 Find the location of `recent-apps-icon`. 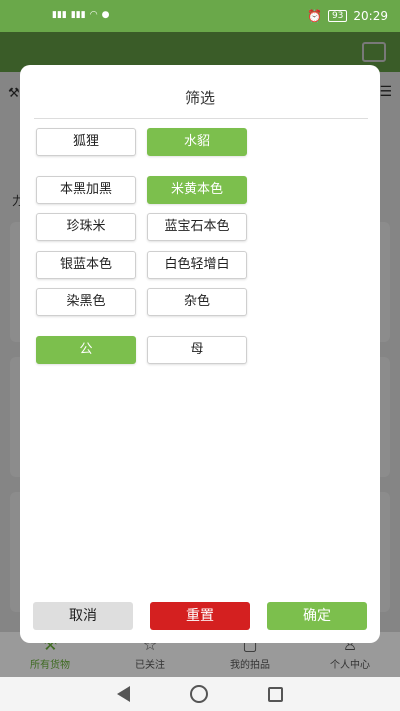

recent-apps-icon is located at coordinates (275, 694).